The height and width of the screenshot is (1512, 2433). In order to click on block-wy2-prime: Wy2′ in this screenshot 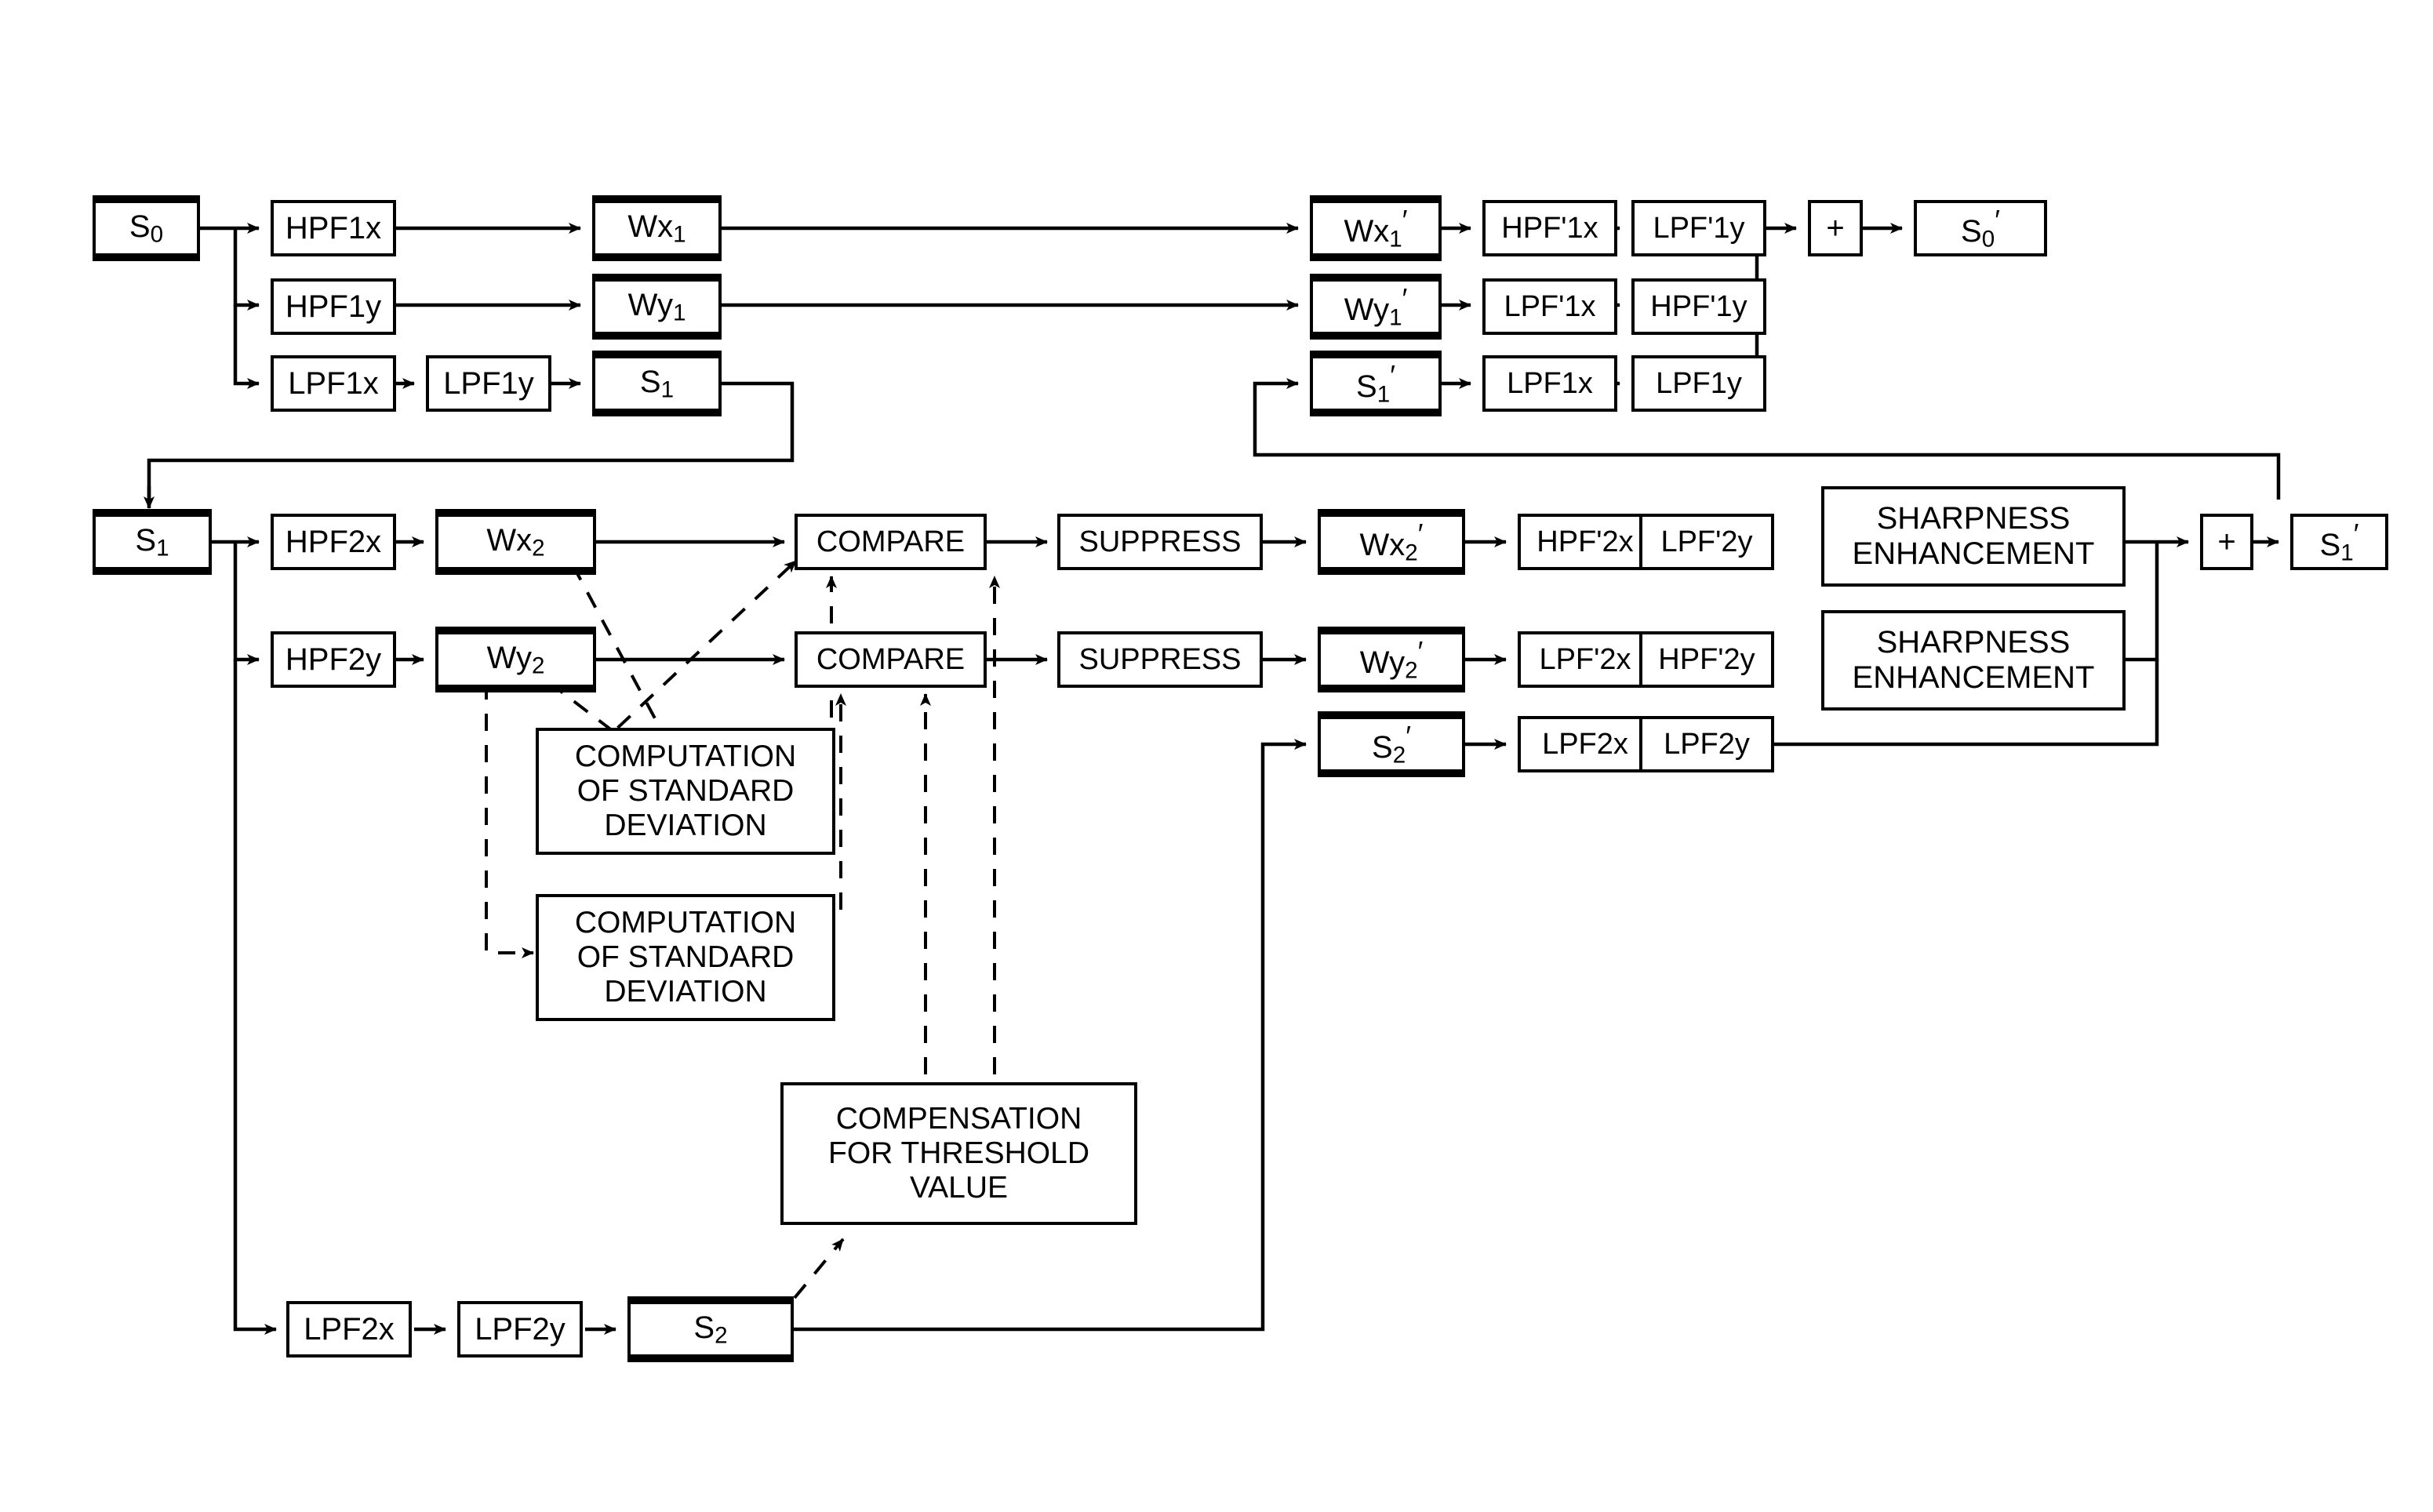, I will do `click(1391, 659)`.